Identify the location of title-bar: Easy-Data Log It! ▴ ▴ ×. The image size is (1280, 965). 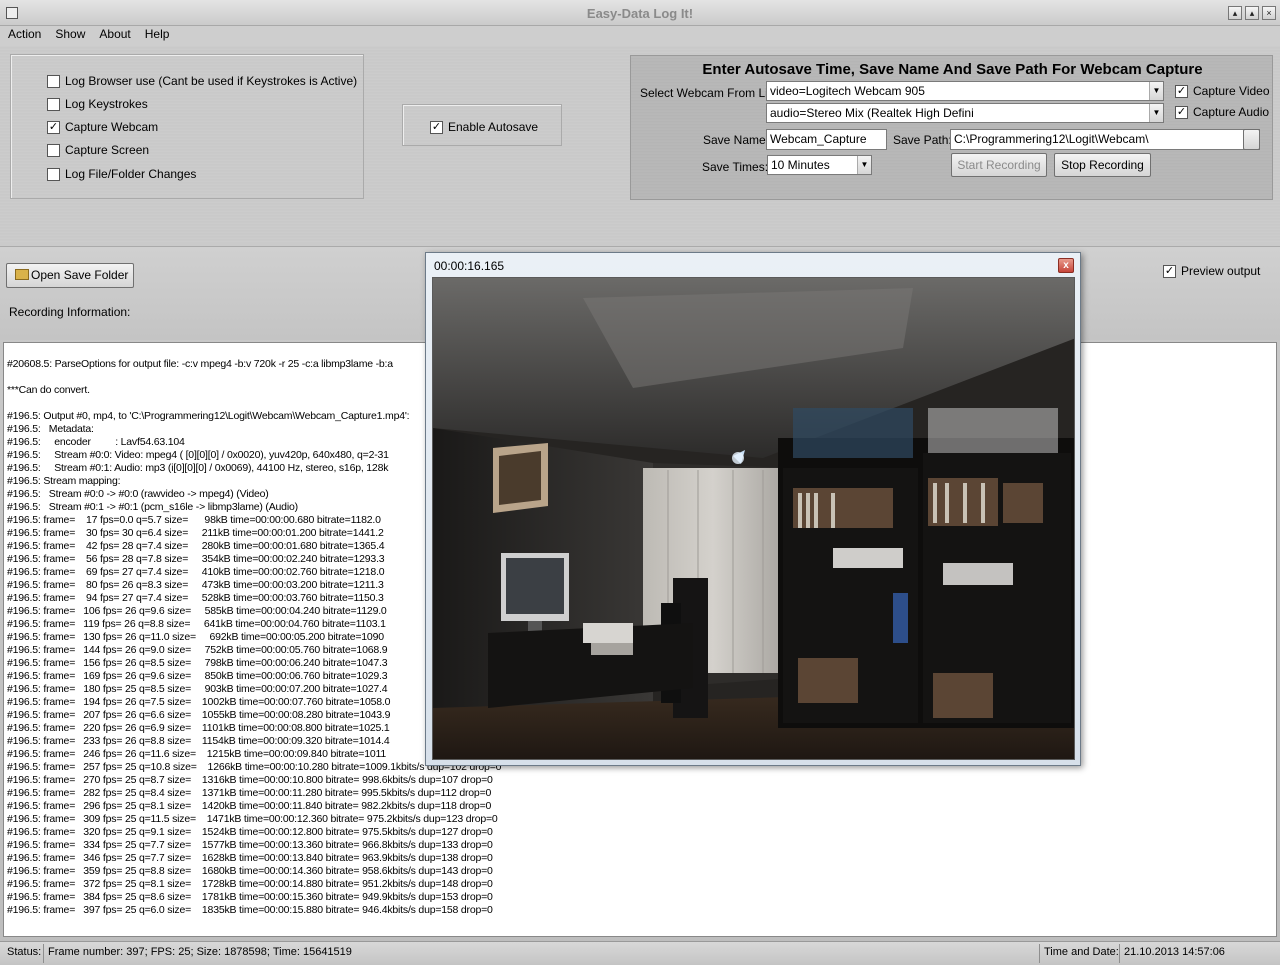
(640, 13).